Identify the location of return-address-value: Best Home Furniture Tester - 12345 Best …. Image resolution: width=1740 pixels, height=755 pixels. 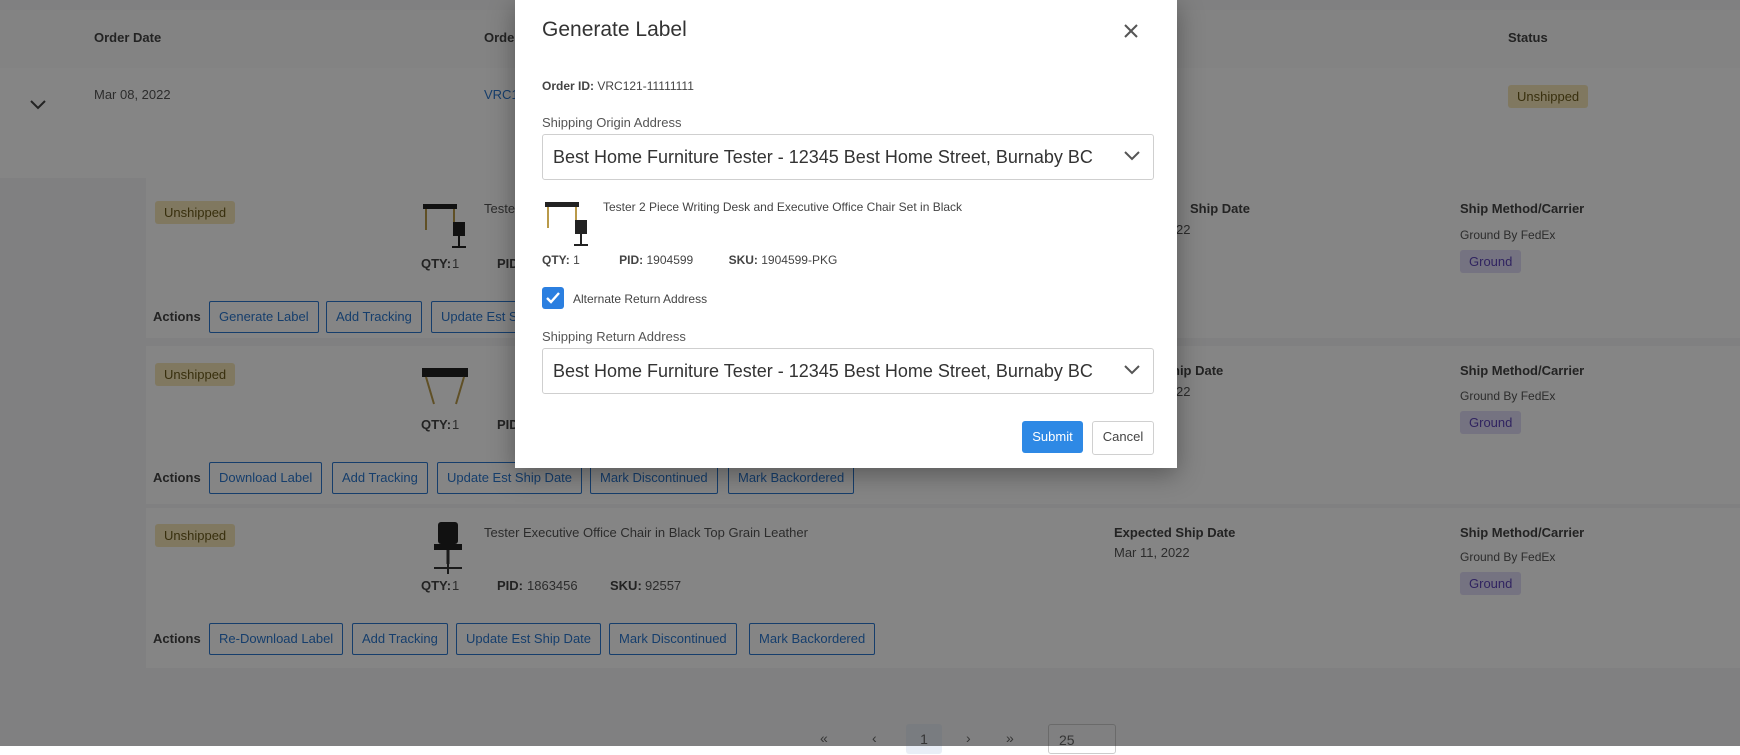
(823, 371).